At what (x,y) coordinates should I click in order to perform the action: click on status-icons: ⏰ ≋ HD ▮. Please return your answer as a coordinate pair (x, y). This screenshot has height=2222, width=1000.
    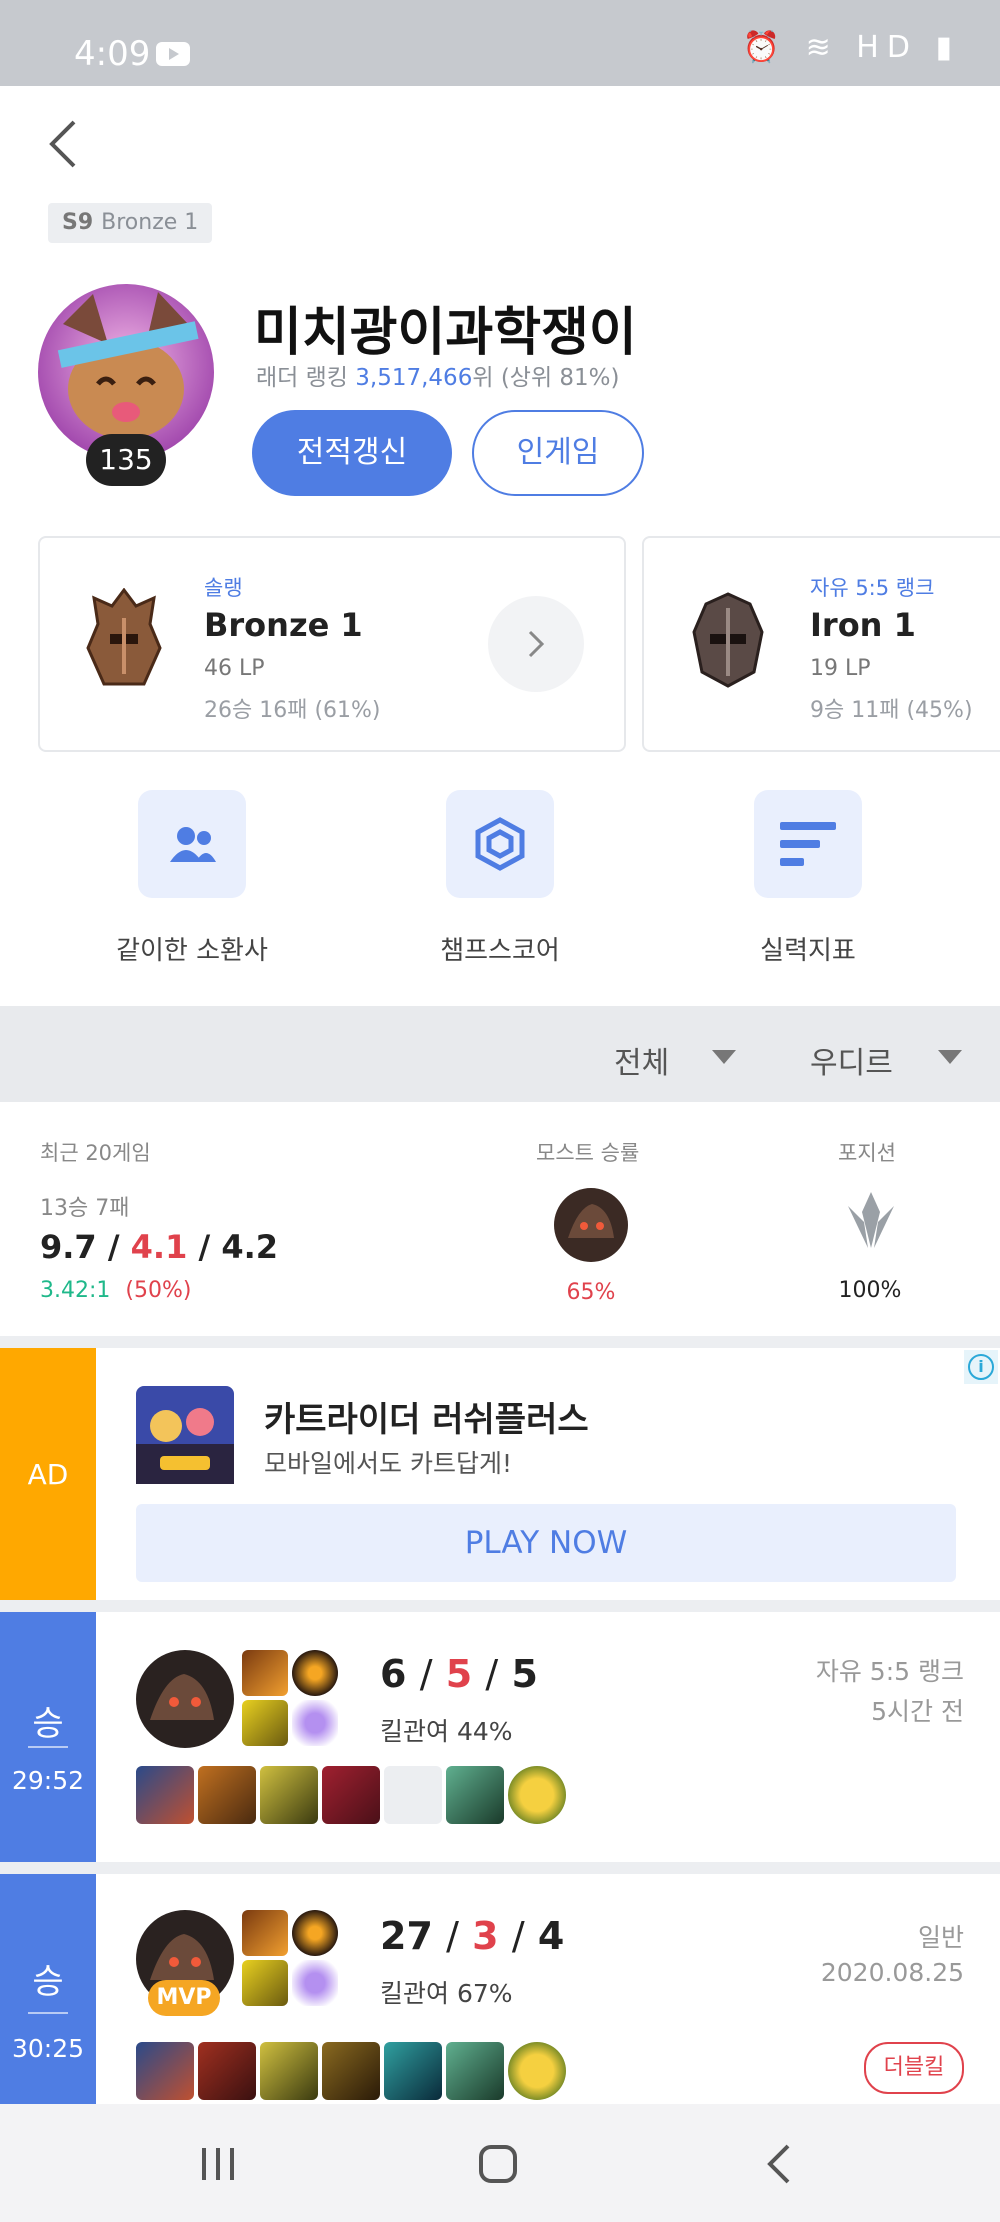
    Looking at the image, I should click on (851, 47).